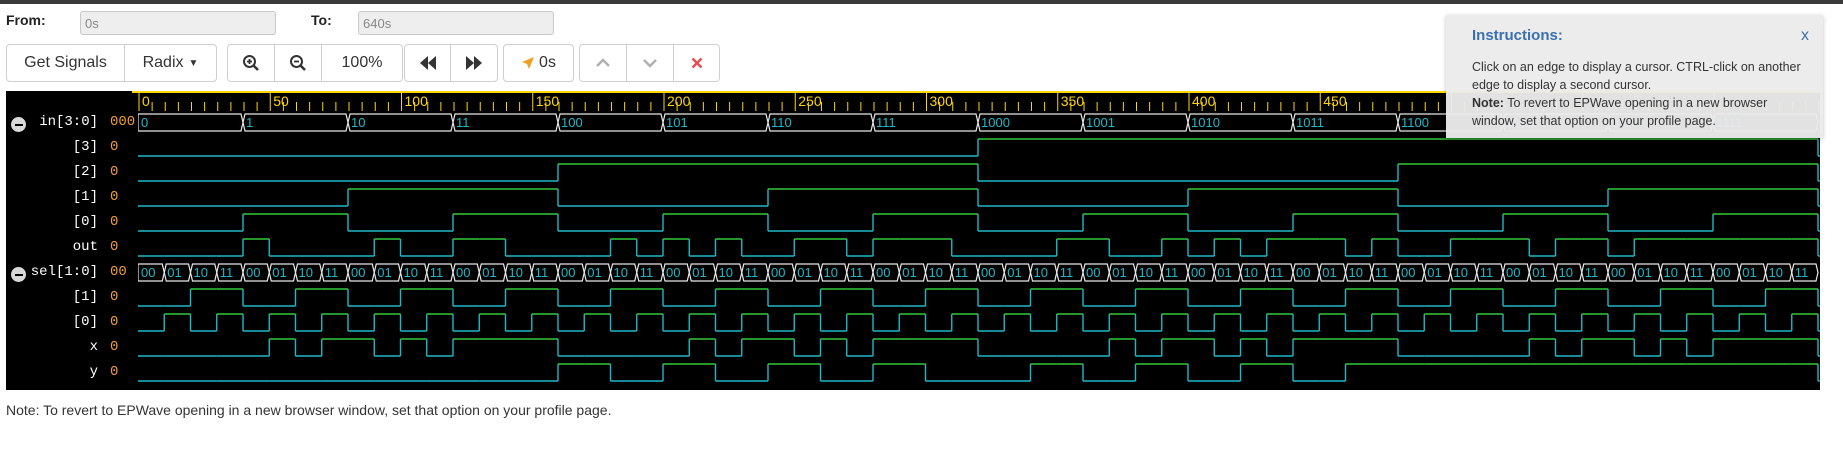 The height and width of the screenshot is (462, 1843). Describe the element at coordinates (572, 122) in the screenshot. I see `bus-value: 100` at that location.